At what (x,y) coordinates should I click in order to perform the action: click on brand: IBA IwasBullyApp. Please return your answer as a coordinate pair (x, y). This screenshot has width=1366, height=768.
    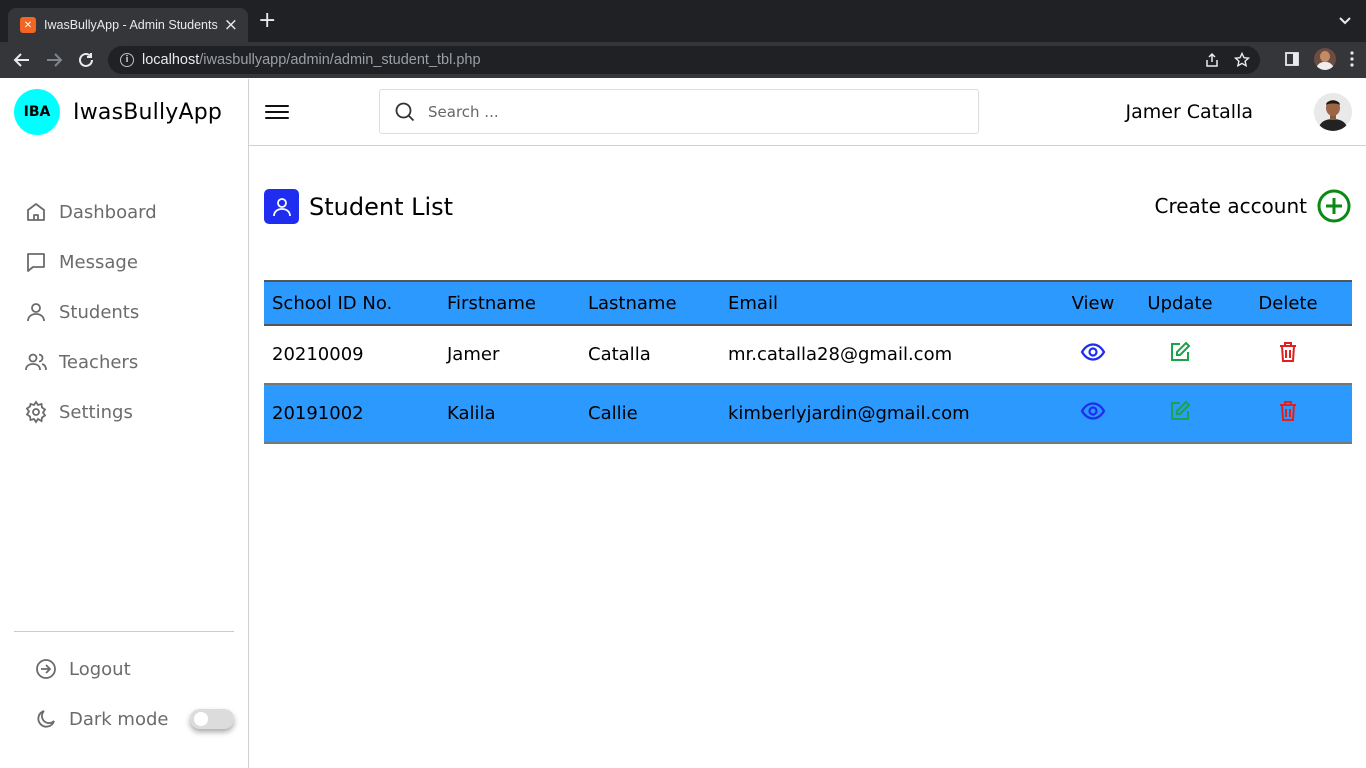
    Looking at the image, I should click on (118, 112).